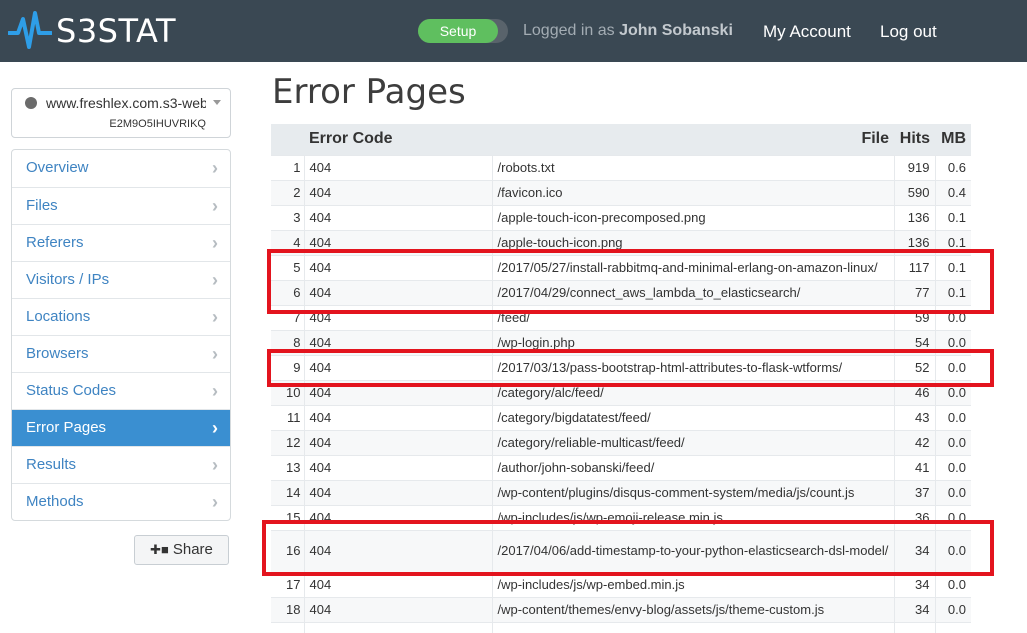 This screenshot has height=633, width=1027. I want to click on sidebar-item-browsers: Browsers ›, so click(121, 353).